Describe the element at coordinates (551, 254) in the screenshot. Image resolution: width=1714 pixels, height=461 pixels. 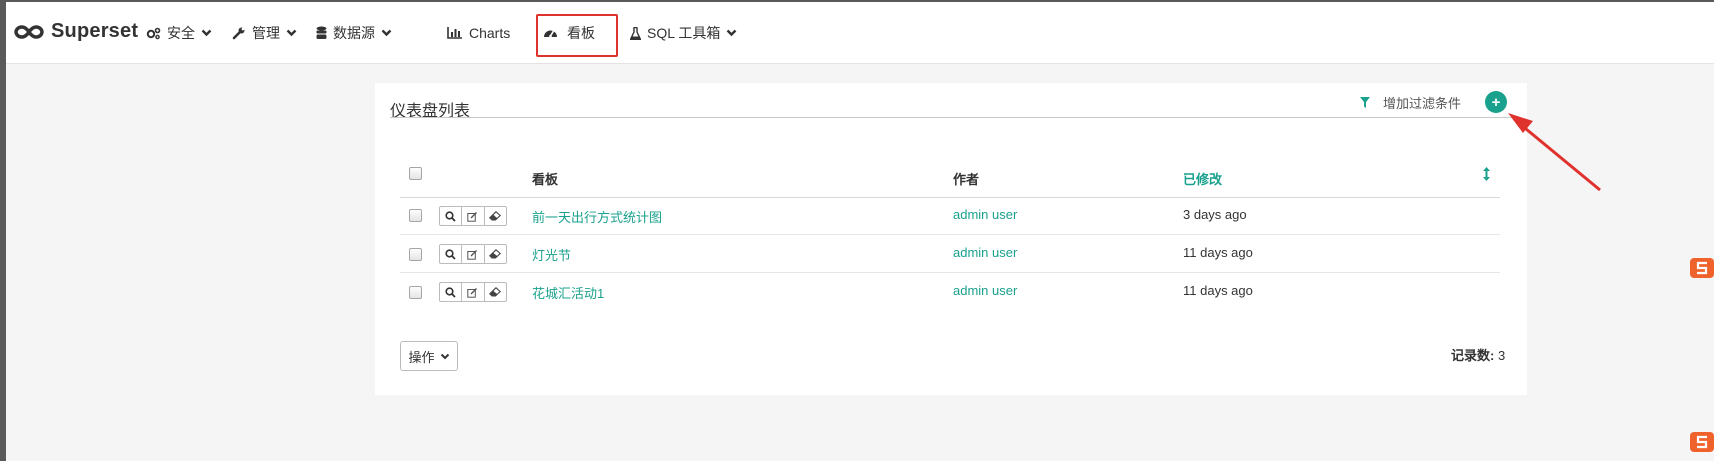
I see `dashboard-name-link: 灯光节` at that location.